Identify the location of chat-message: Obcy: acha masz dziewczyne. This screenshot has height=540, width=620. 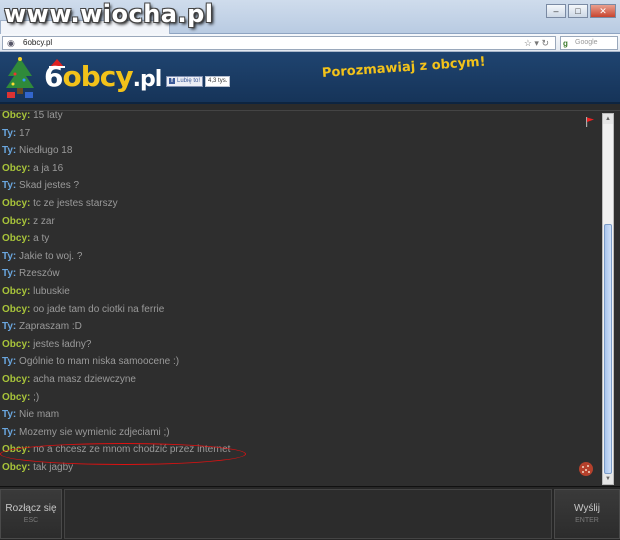
(69, 380).